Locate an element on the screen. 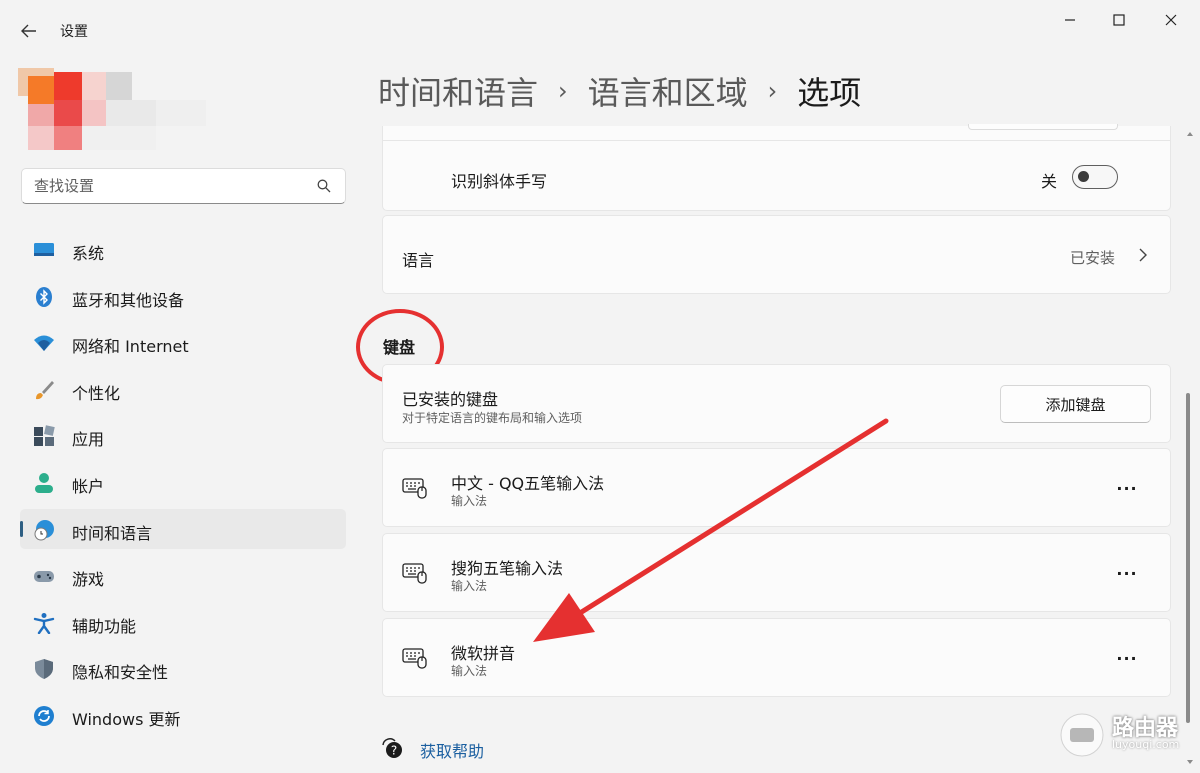 The width and height of the screenshot is (1200, 773). toggle-state-text: 关 is located at coordinates (1049, 181).